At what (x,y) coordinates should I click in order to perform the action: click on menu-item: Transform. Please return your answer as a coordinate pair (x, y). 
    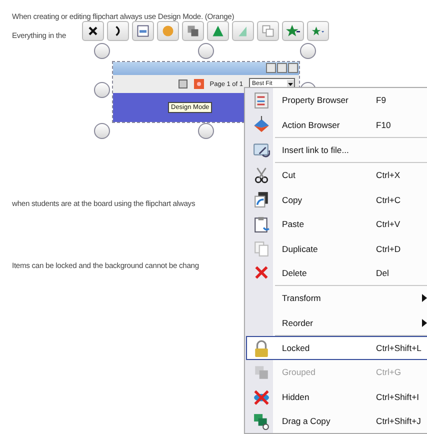
    Looking at the image, I should click on (336, 298).